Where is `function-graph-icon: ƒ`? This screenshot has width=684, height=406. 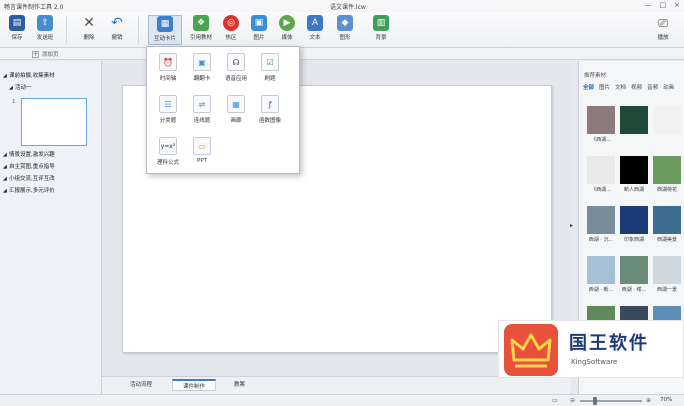 function-graph-icon: ƒ is located at coordinates (270, 104).